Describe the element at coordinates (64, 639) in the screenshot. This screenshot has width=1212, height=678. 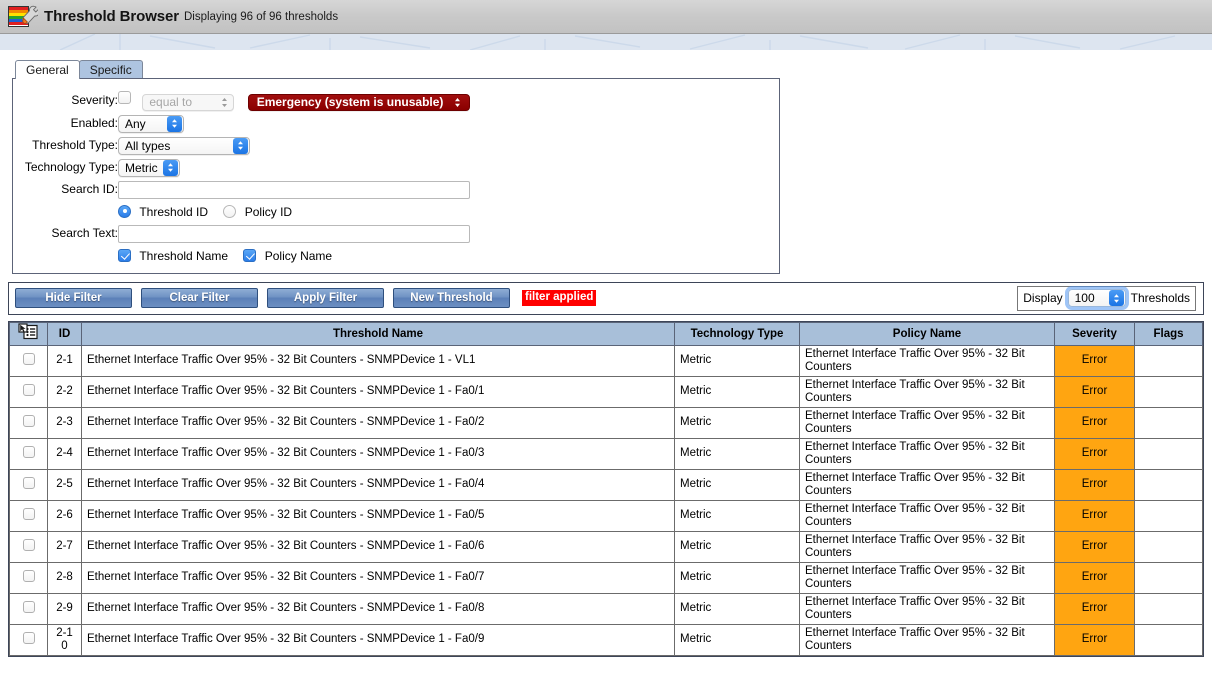
I see `row-id: 2-10` at that location.